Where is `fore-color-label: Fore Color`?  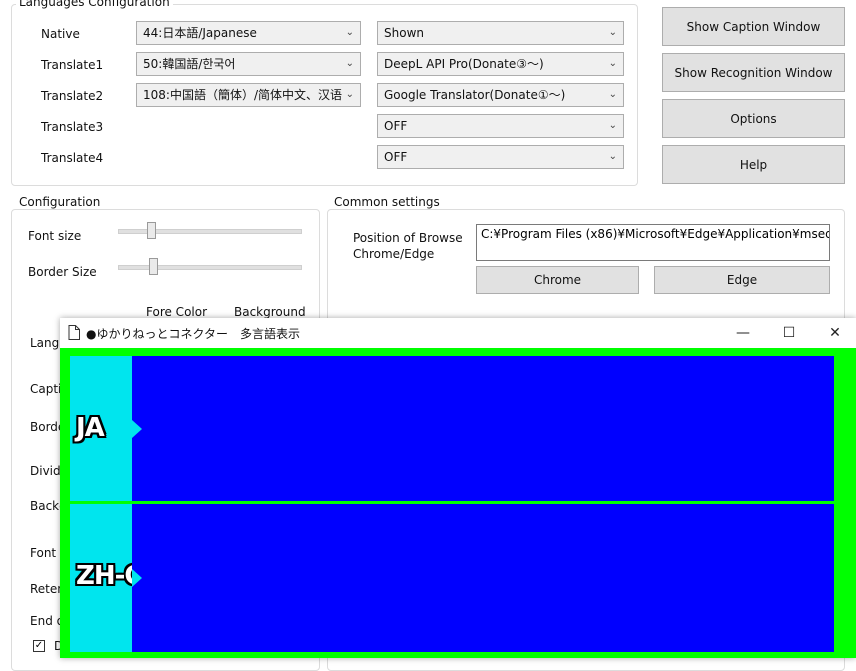
fore-color-label: Fore Color is located at coordinates (177, 312).